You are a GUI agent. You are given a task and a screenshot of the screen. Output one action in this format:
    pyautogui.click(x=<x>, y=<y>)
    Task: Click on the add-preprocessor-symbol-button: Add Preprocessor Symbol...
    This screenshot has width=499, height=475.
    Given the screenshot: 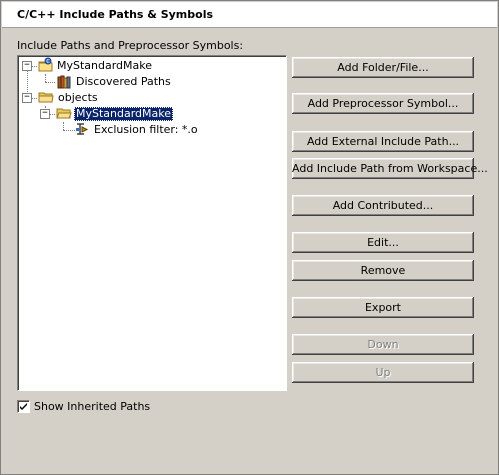 What is the action you would take?
    pyautogui.click(x=383, y=103)
    